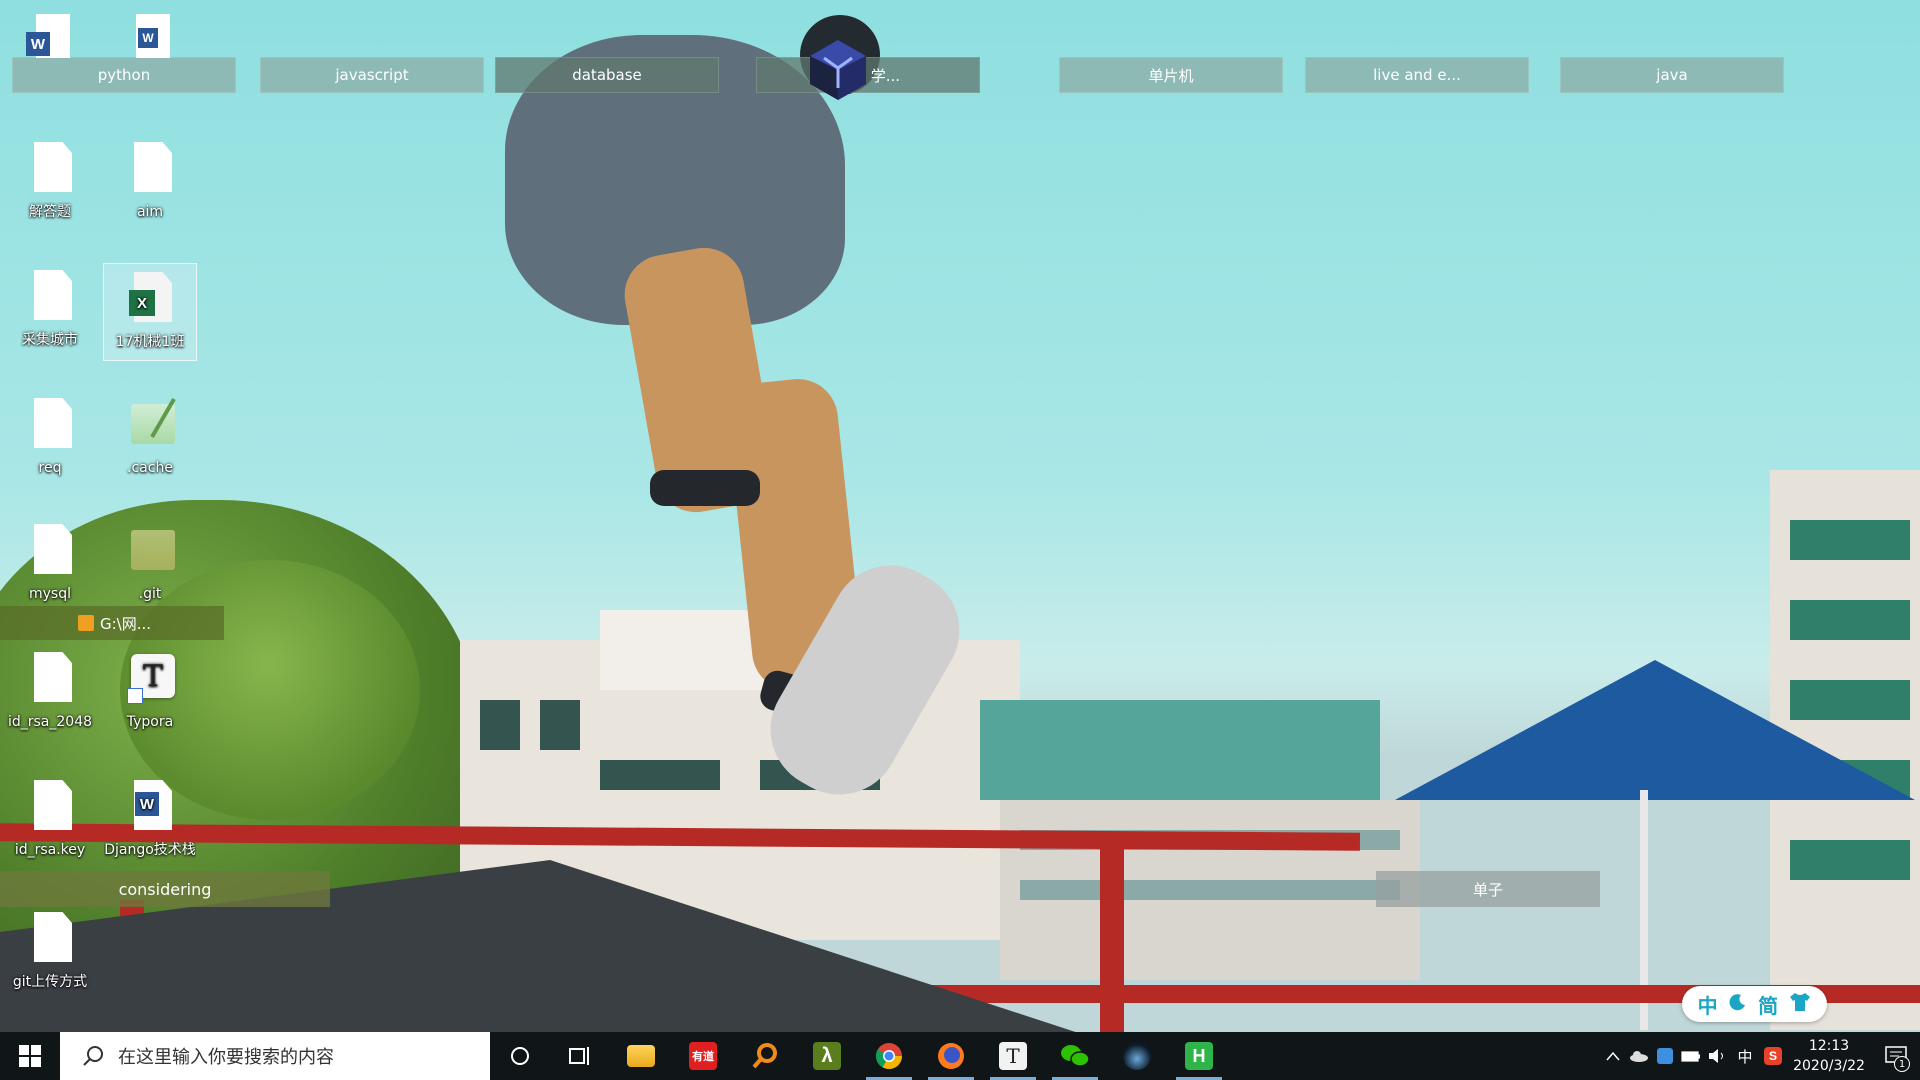 The height and width of the screenshot is (1080, 1920). What do you see at coordinates (1691, 1056) in the screenshot?
I see `battery-icon` at bounding box center [1691, 1056].